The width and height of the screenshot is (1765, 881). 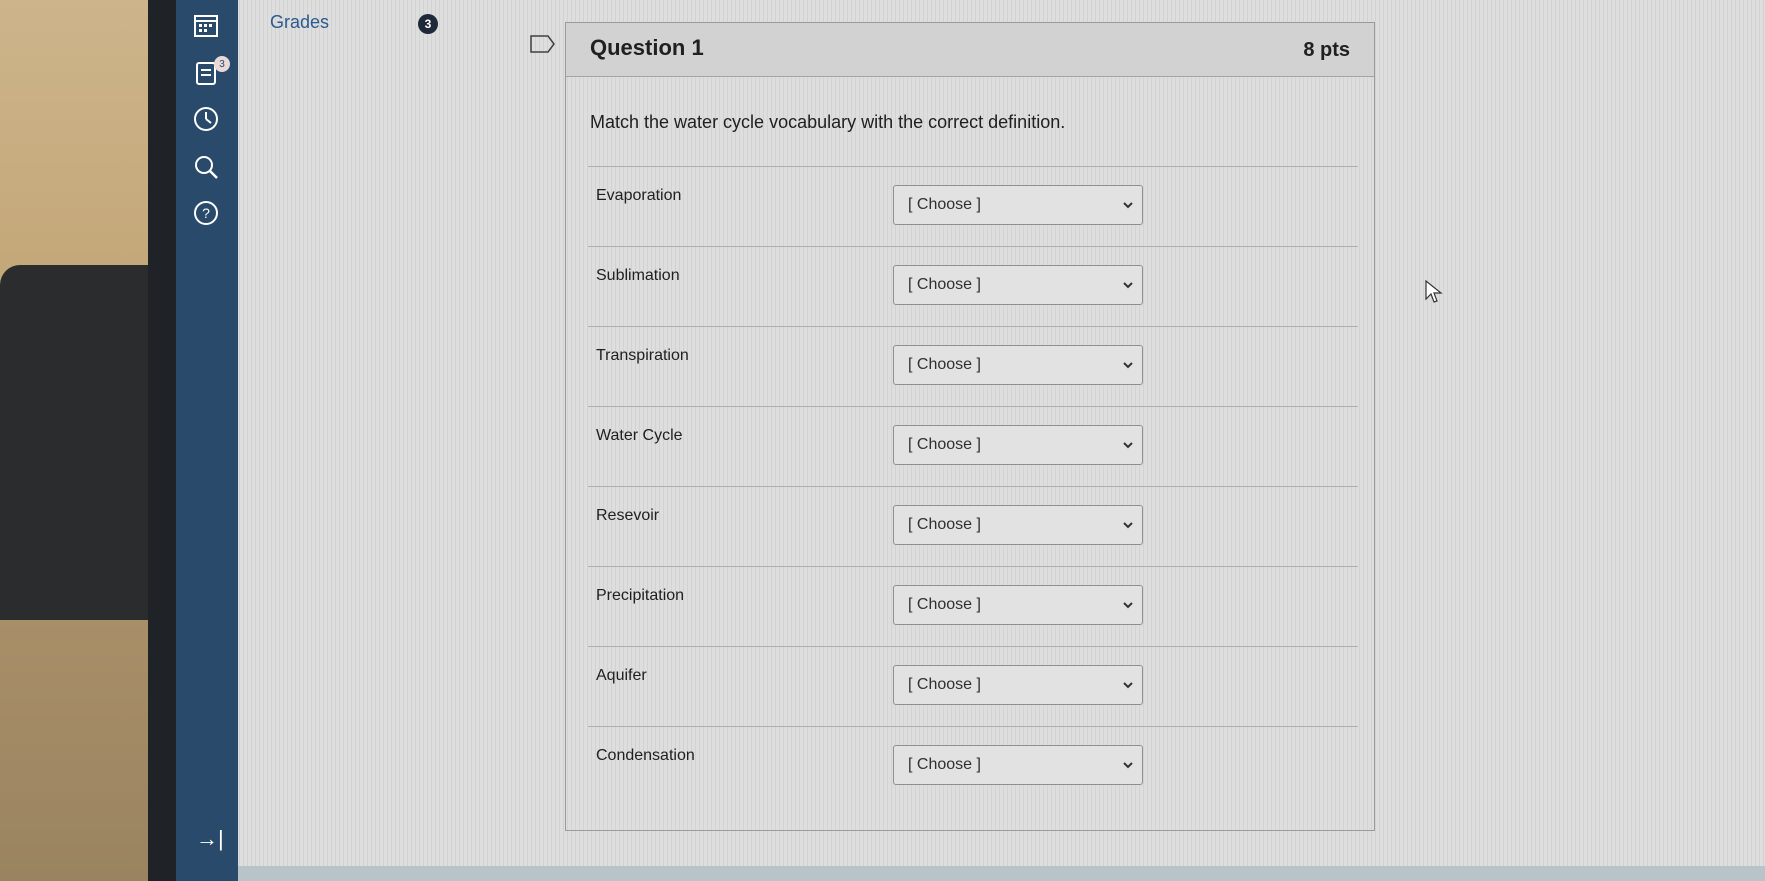 I want to click on question-title: Question 1, so click(x=647, y=47).